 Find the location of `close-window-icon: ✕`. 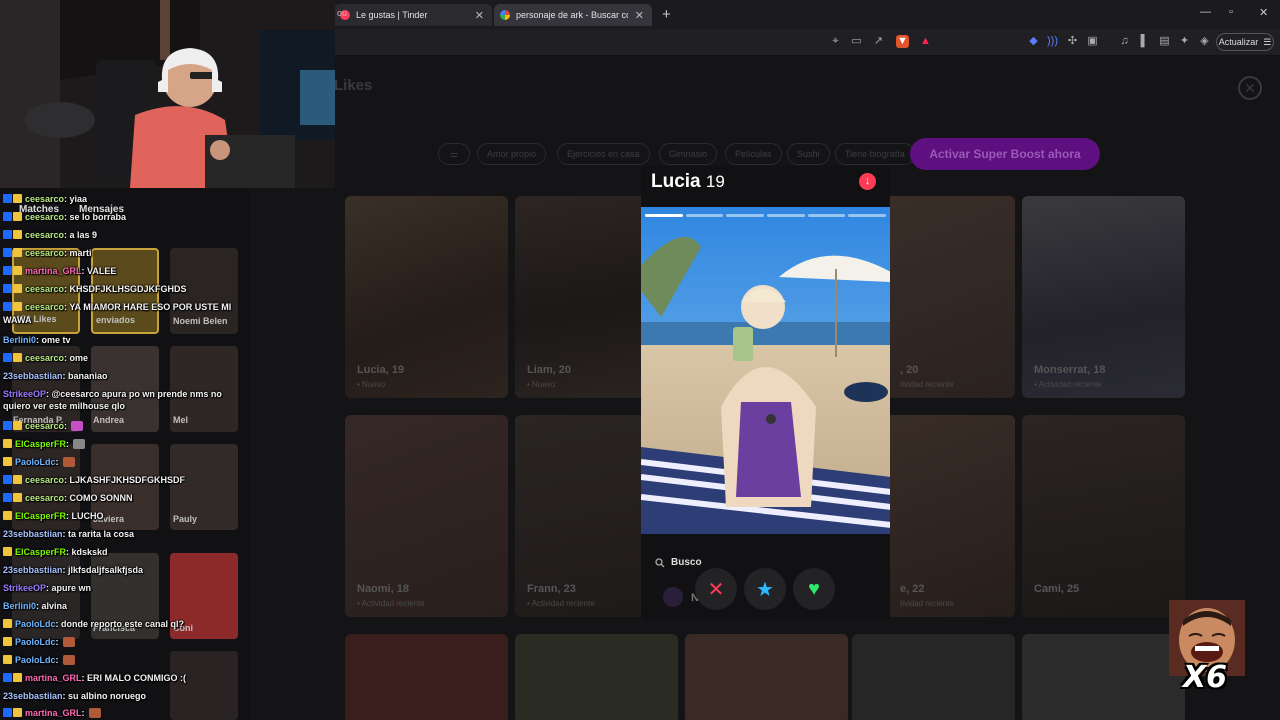

close-window-icon: ✕ is located at coordinates (1263, 12).